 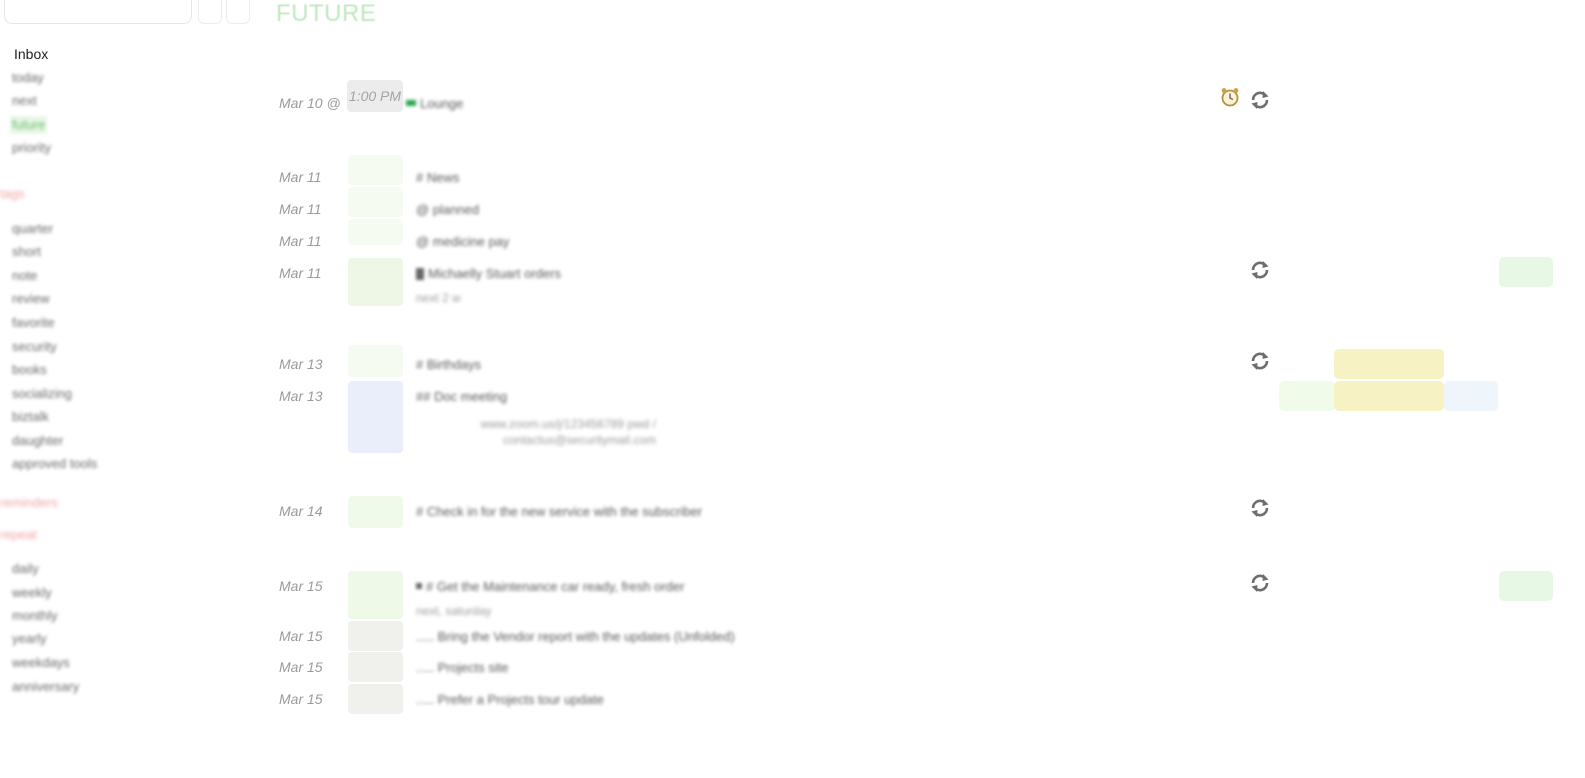 What do you see at coordinates (494, 273) in the screenshot?
I see `task-title-text: Michaelly Stuart orders` at bounding box center [494, 273].